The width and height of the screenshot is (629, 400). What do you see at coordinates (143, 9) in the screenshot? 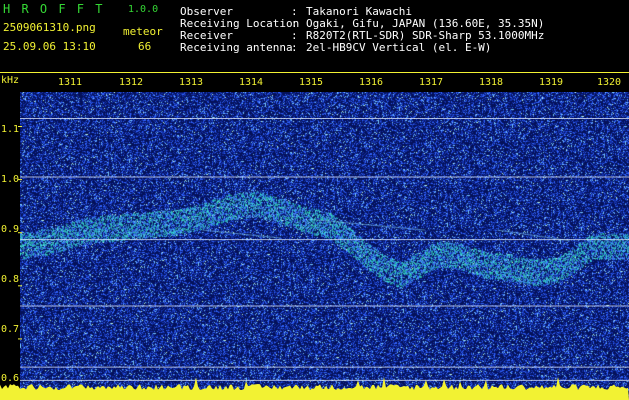
I see `app-version: 1.0.0` at bounding box center [143, 9].